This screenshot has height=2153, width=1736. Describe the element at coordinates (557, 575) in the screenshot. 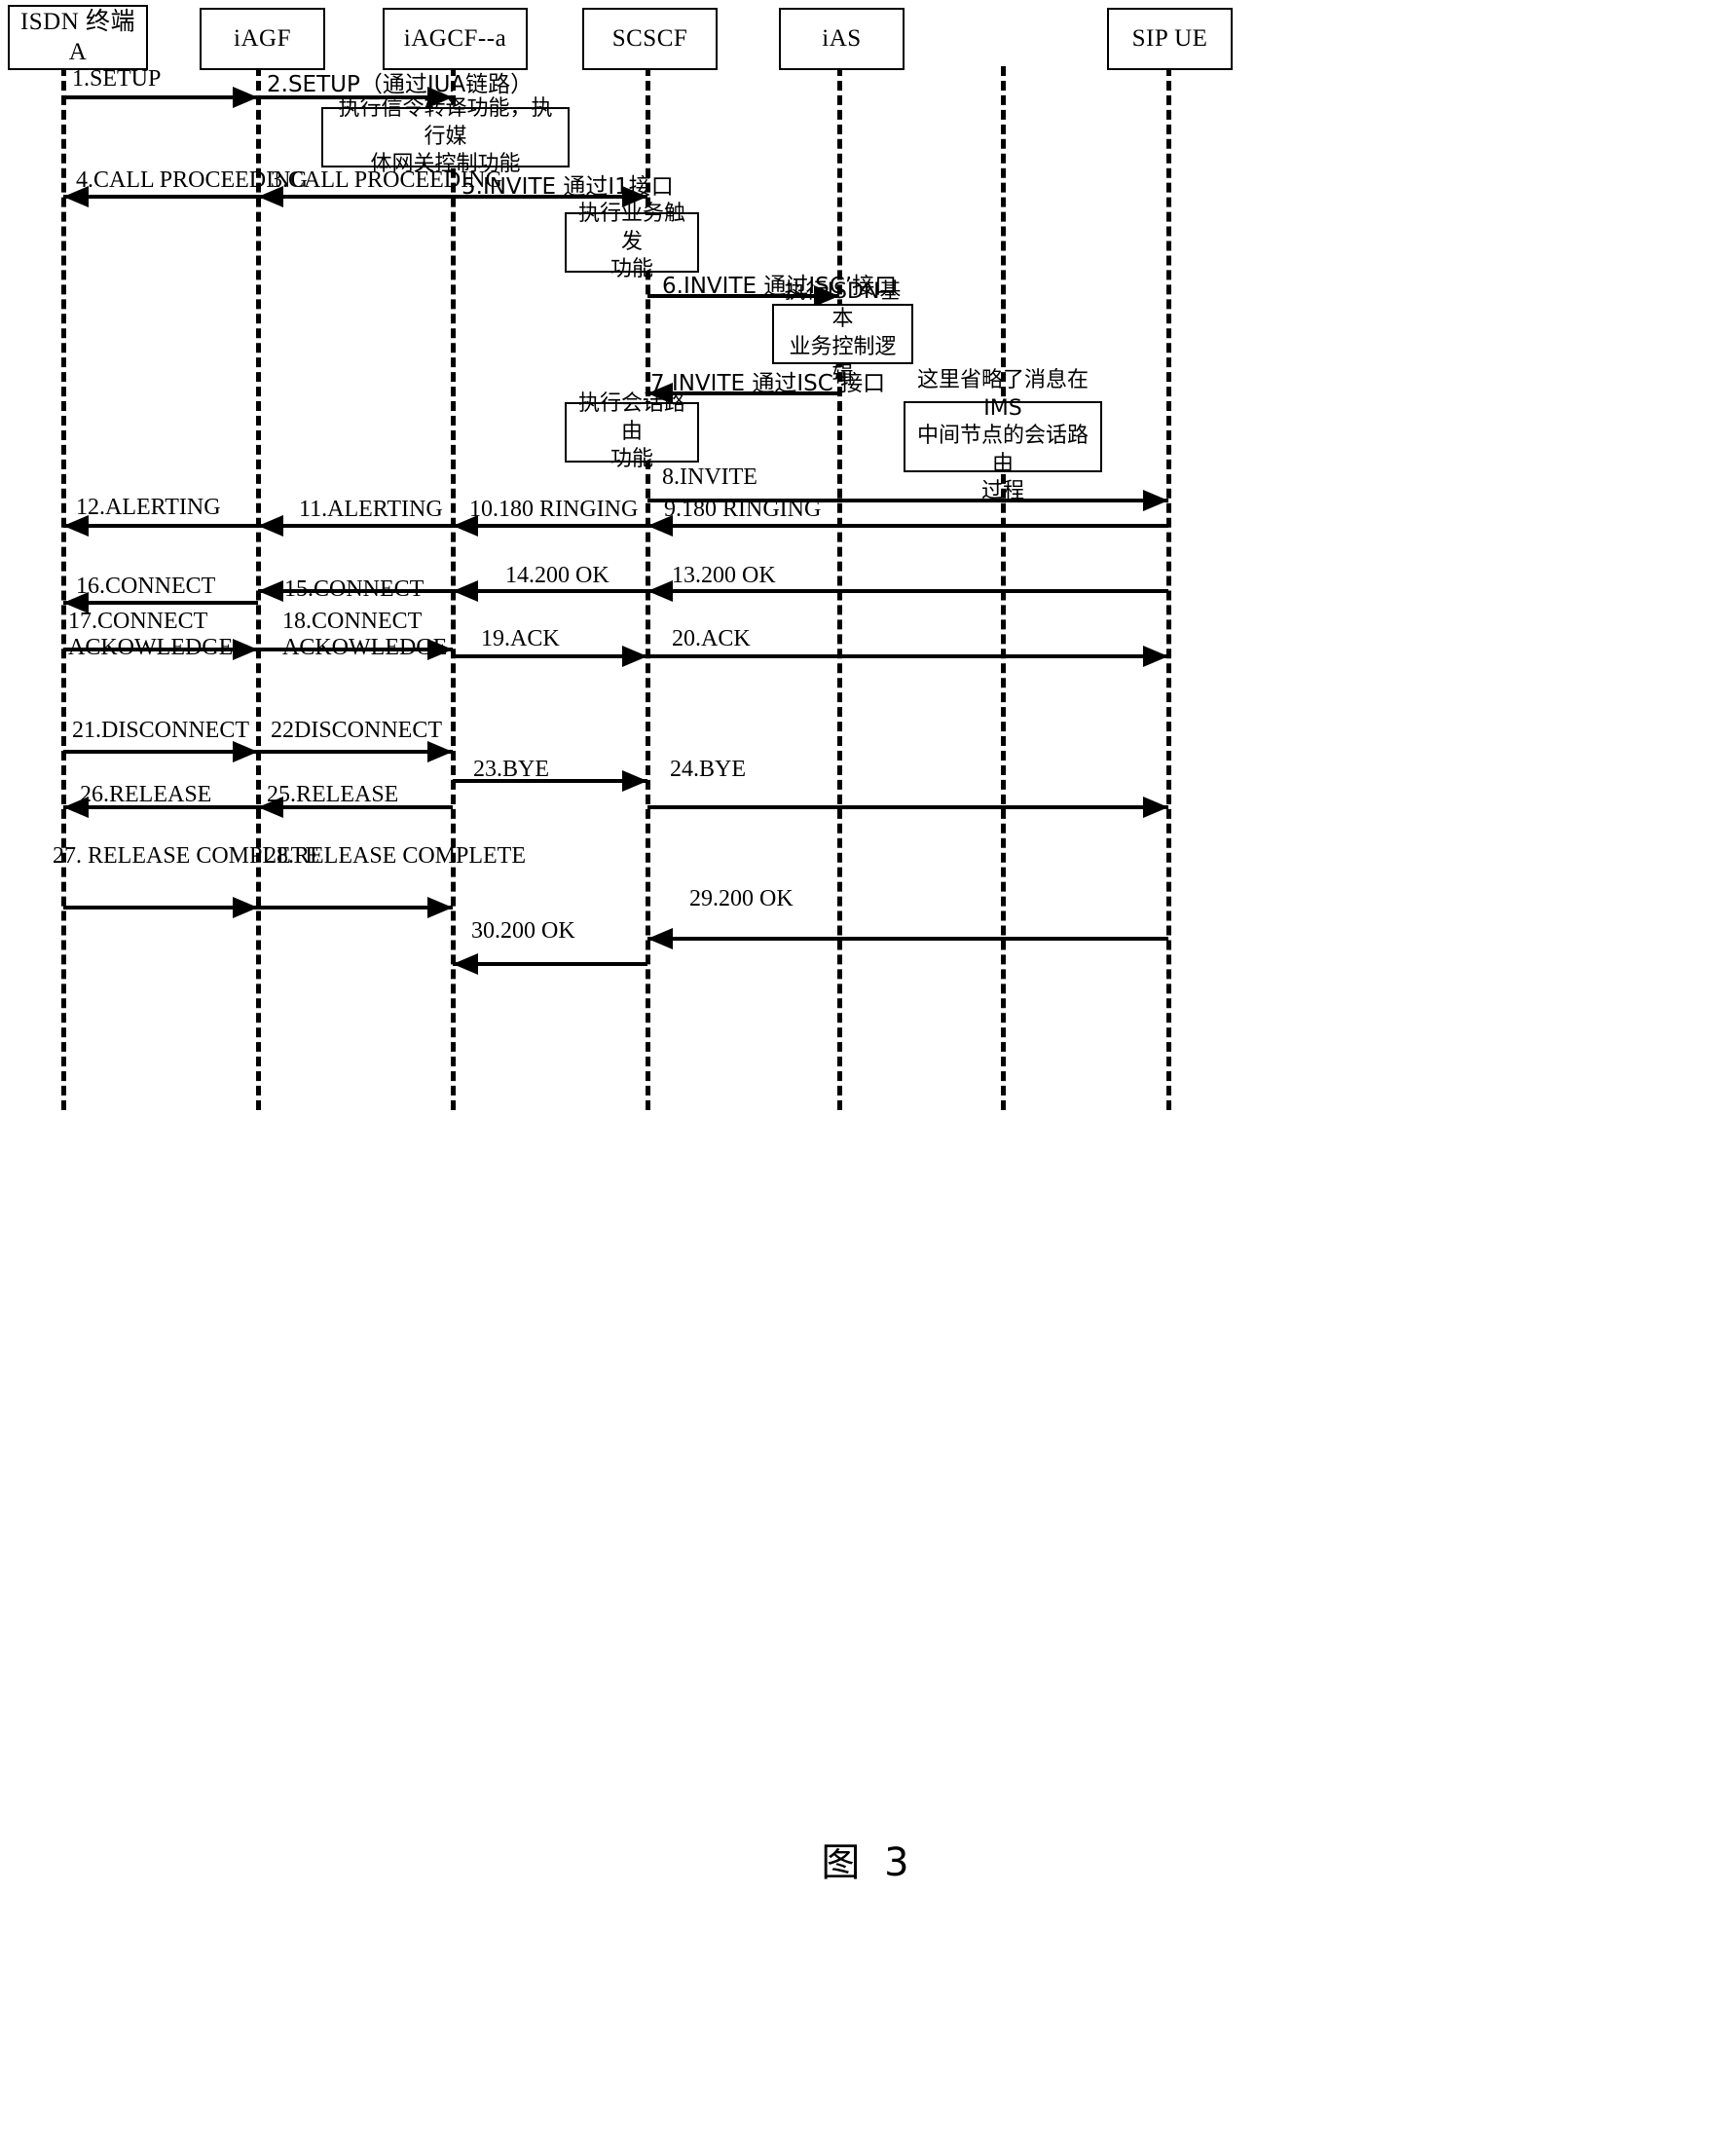

I see `message-label-14: 14.200 OK` at that location.